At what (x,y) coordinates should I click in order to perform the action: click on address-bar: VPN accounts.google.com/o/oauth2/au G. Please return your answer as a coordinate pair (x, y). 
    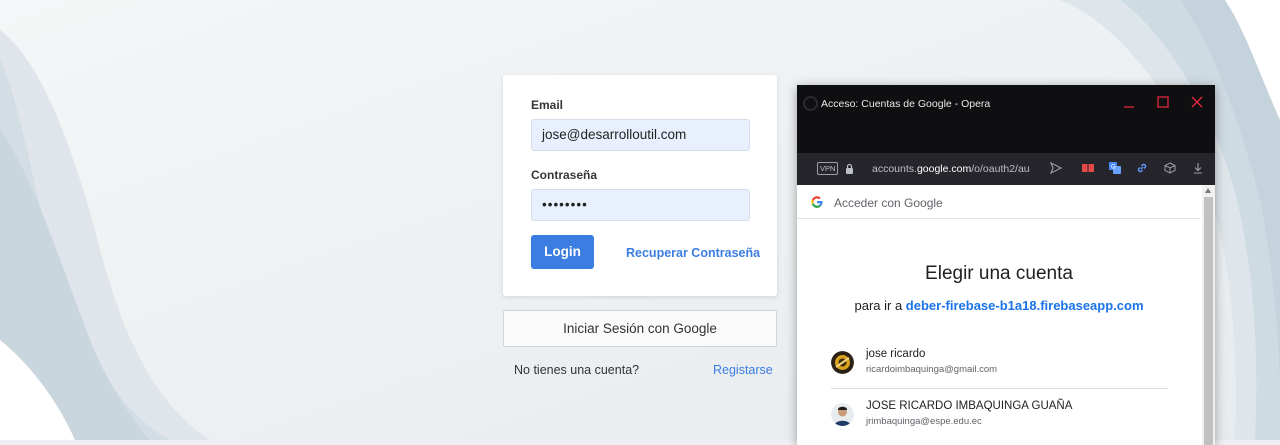
    Looking at the image, I should click on (1006, 169).